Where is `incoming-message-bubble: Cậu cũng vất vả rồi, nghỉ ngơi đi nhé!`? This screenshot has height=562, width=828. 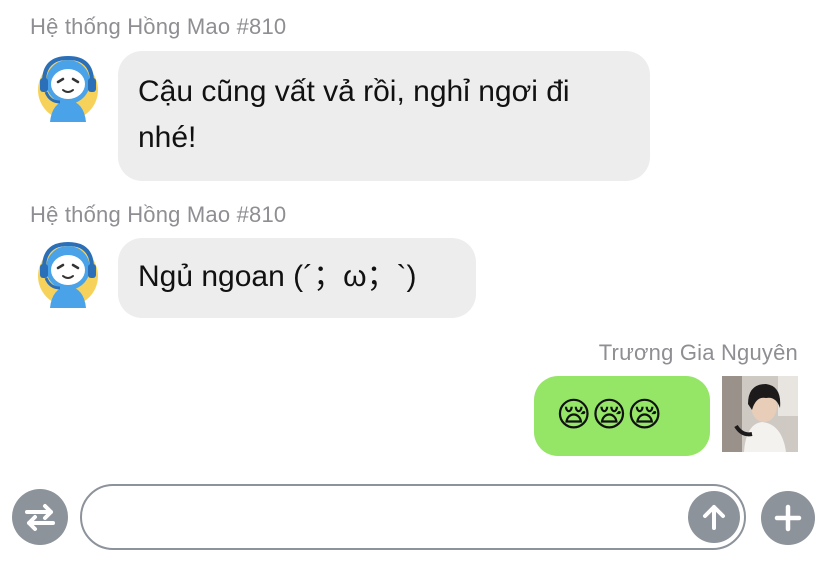 incoming-message-bubble: Cậu cũng vất vả rồi, nghỉ ngơi đi nhé! is located at coordinates (384, 116).